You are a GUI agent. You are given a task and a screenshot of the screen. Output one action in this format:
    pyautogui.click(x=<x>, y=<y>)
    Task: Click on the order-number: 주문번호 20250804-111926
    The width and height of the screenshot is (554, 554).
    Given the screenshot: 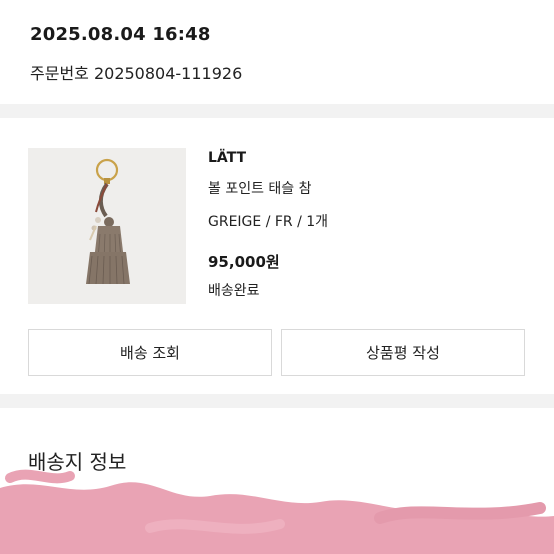 What is the action you would take?
    pyautogui.click(x=136, y=73)
    